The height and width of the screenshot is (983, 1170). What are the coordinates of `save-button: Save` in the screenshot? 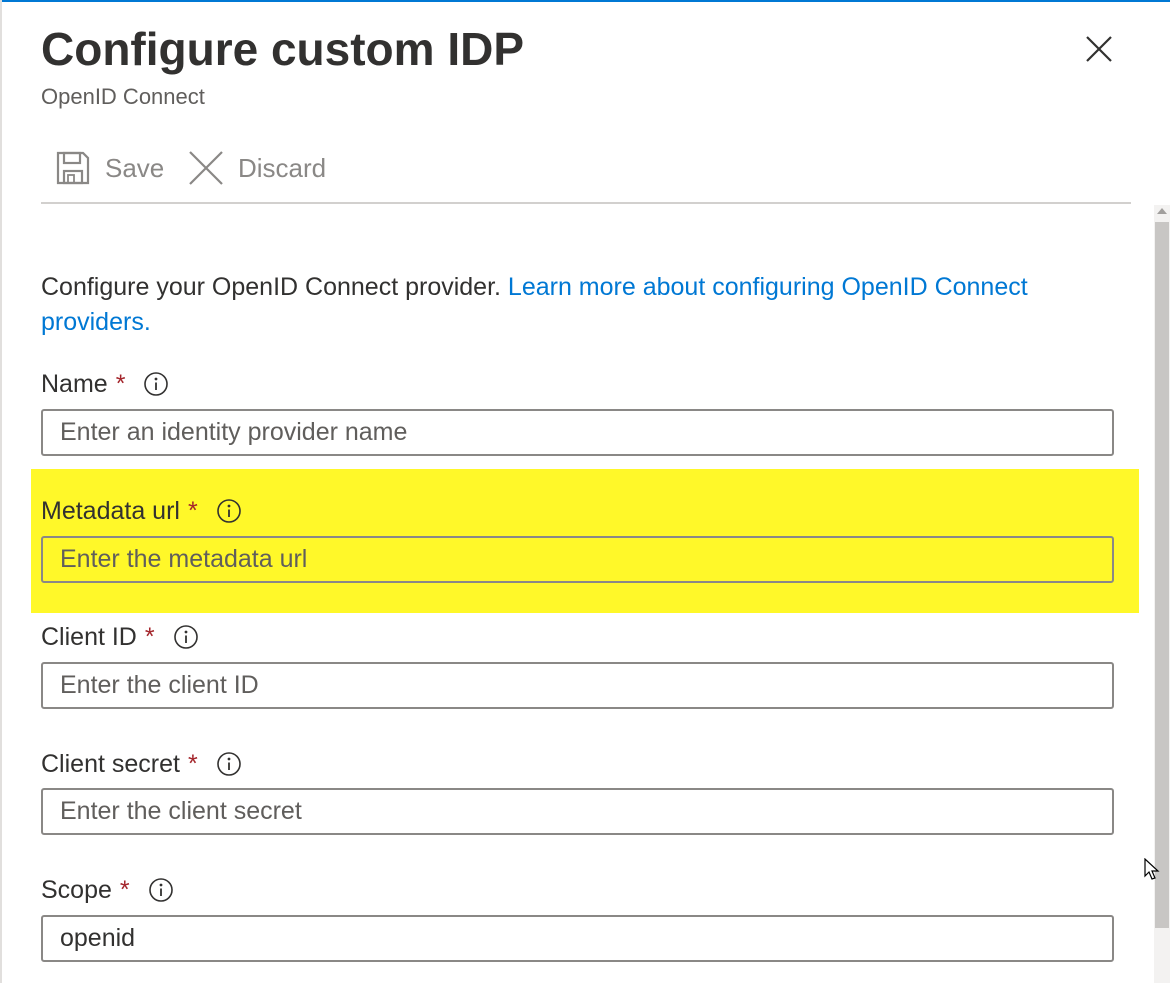 It's located at (109, 168).